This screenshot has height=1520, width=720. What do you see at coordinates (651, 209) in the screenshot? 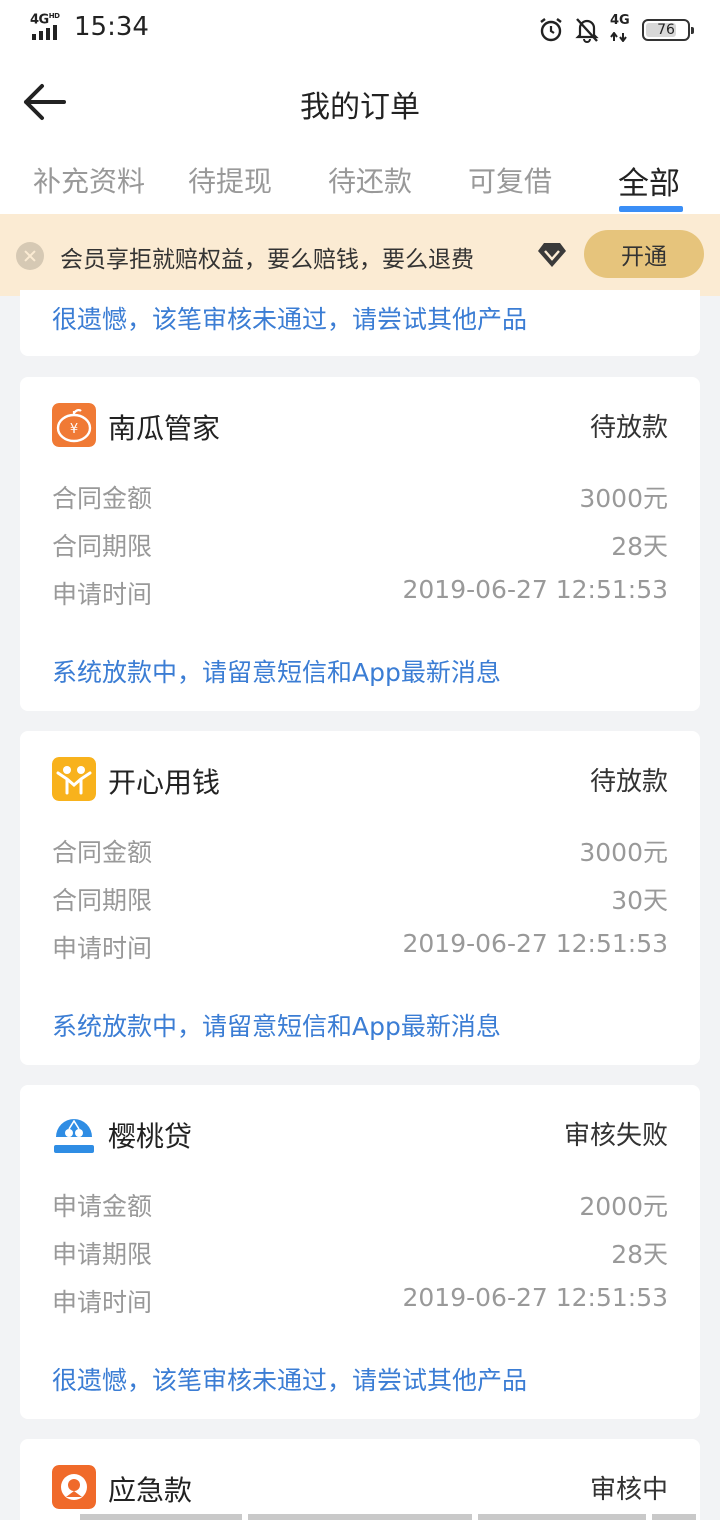
I see `active-tab-indicator` at bounding box center [651, 209].